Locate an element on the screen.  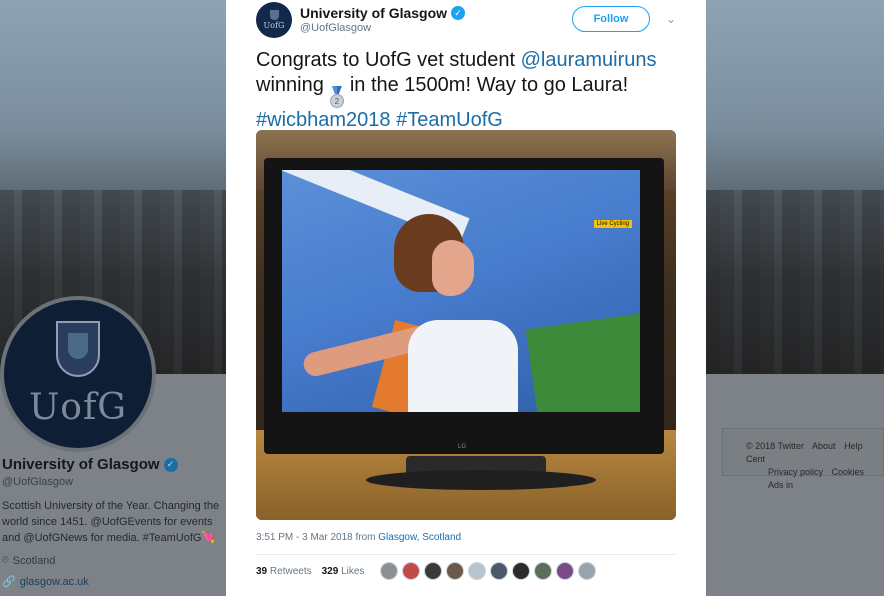
footer-ads-link: Ads in is located at coordinates (780, 485).